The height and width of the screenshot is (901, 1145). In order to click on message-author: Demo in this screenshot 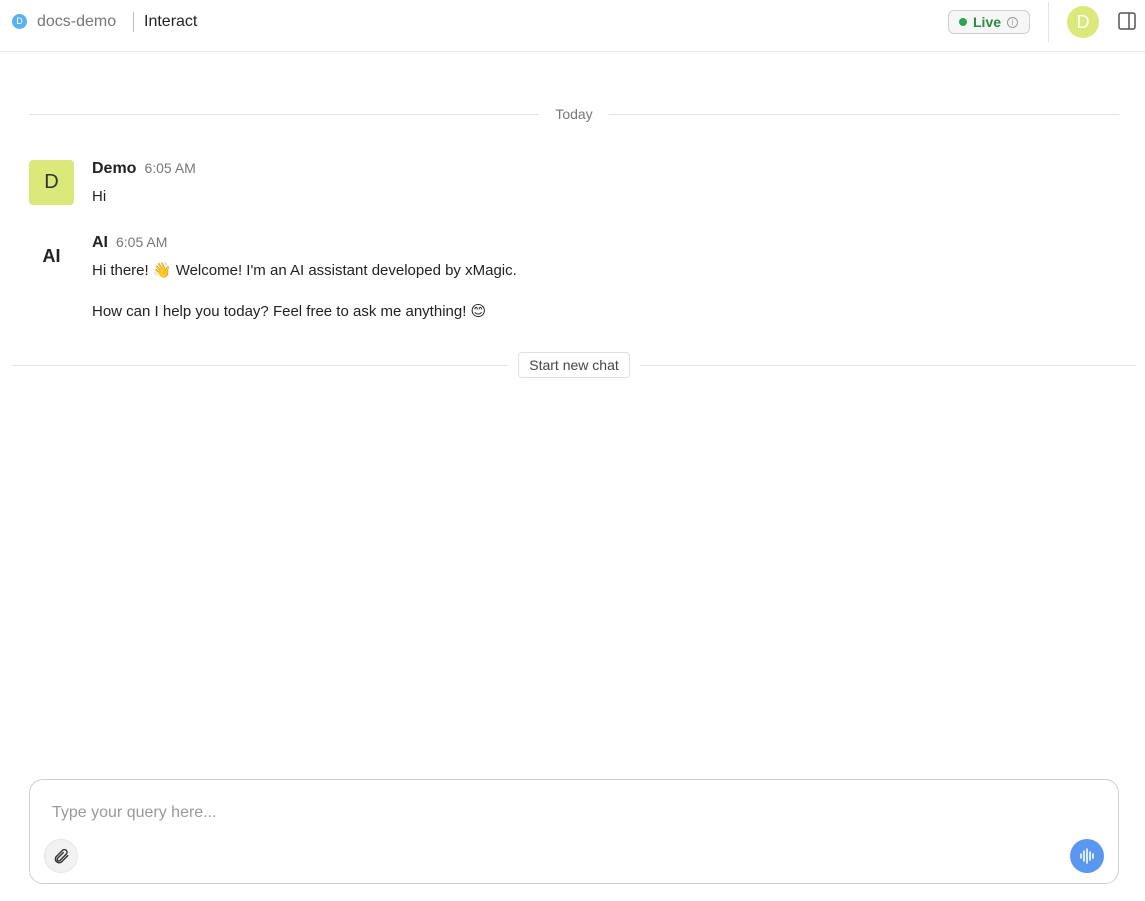, I will do `click(114, 168)`.